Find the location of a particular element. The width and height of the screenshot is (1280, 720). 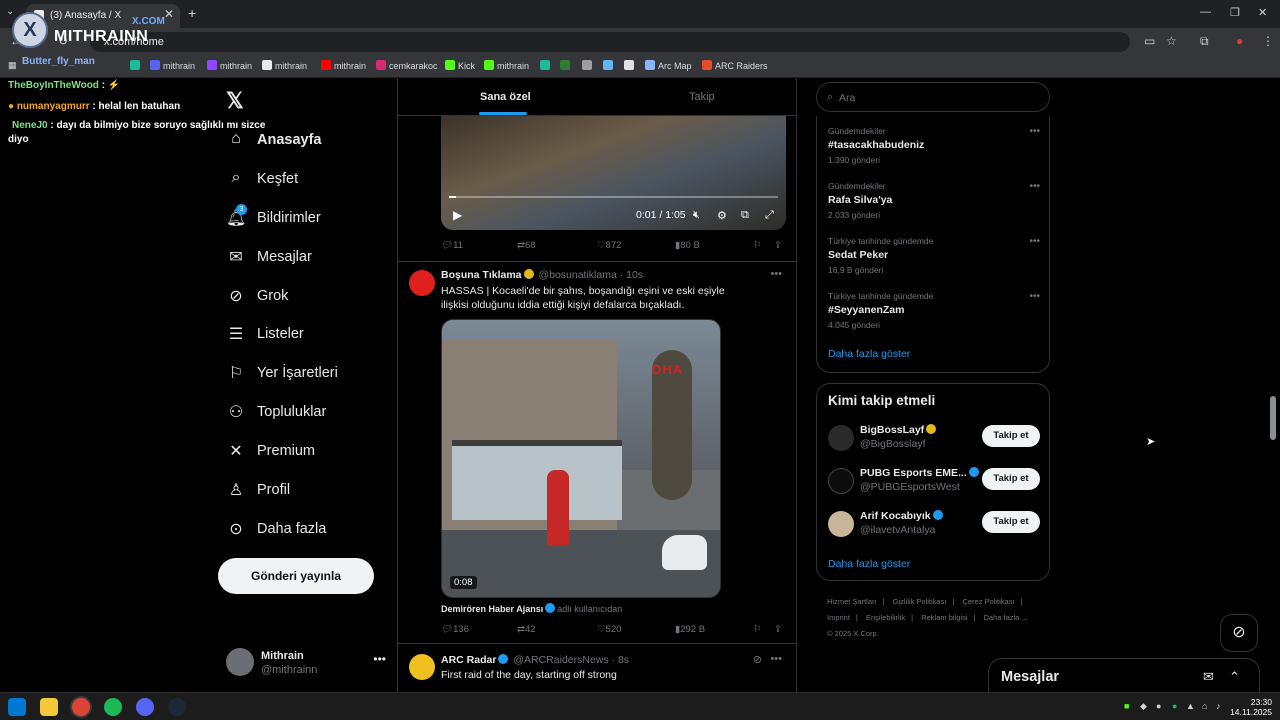

footer-link: Hizmet Şartları is located at coordinates (852, 601).